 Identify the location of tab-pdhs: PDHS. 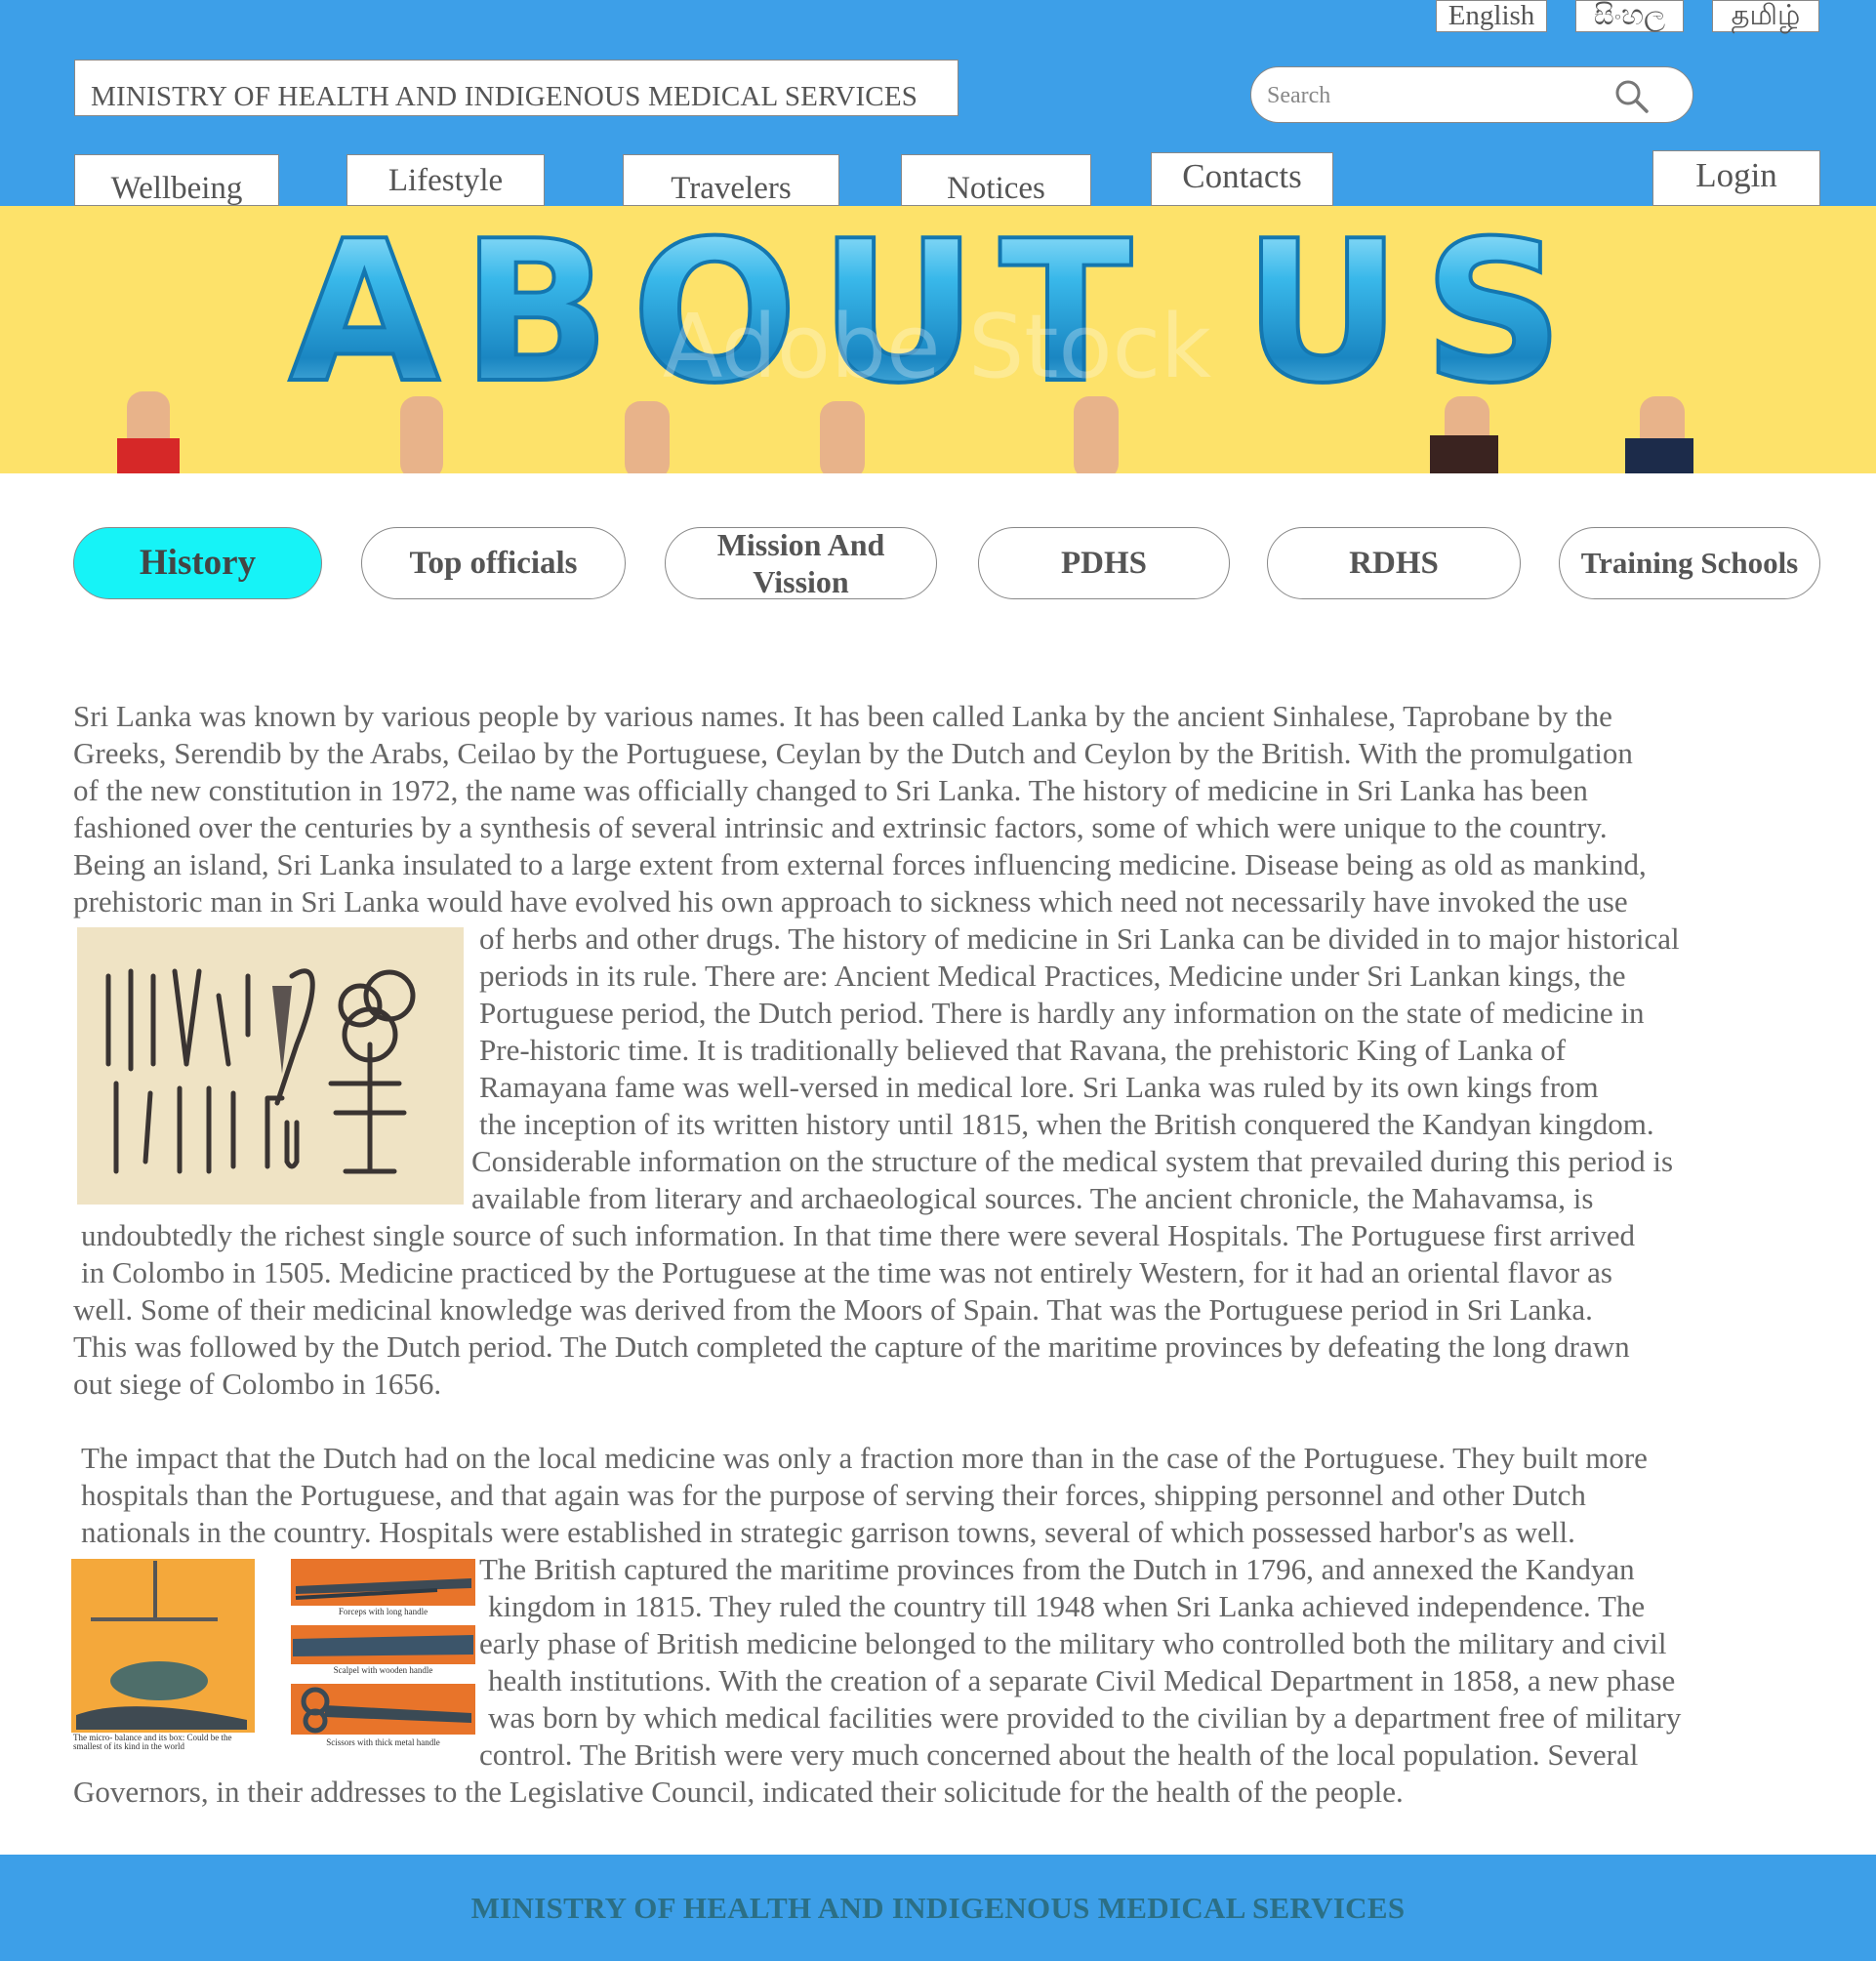
(1104, 563).